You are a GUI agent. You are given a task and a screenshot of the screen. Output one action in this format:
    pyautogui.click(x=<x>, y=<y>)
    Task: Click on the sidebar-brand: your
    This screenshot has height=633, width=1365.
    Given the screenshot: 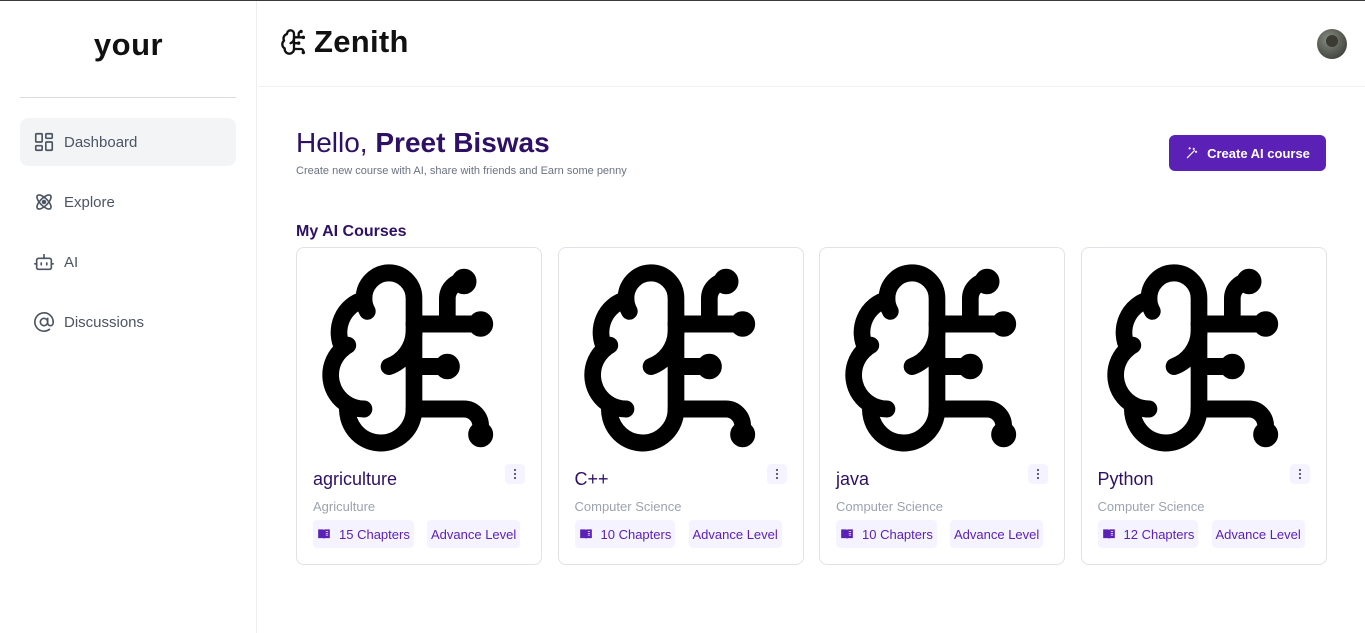 What is the action you would take?
    pyautogui.click(x=128, y=45)
    